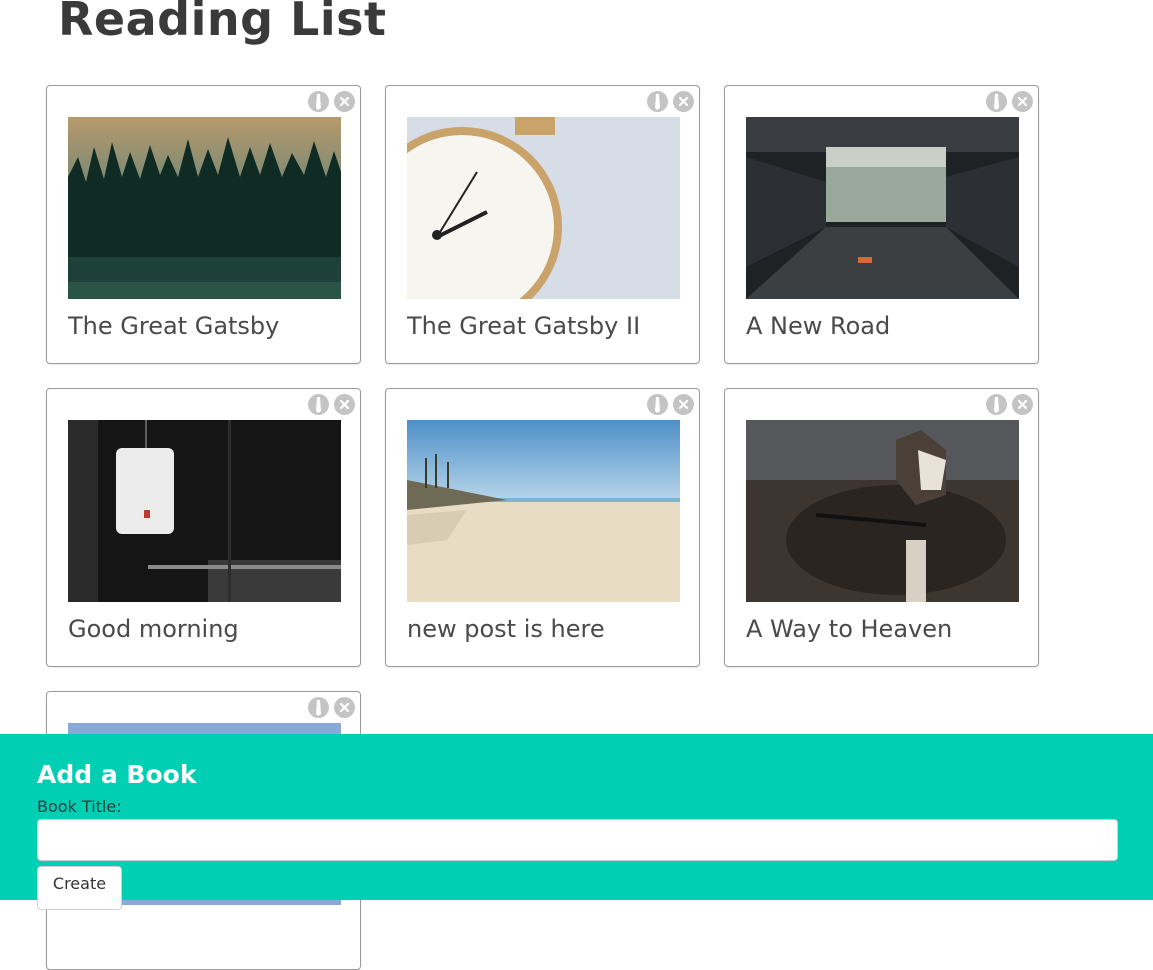 The image size is (1153, 970). What do you see at coordinates (79, 806) in the screenshot?
I see `book-title-label: Book Title:` at bounding box center [79, 806].